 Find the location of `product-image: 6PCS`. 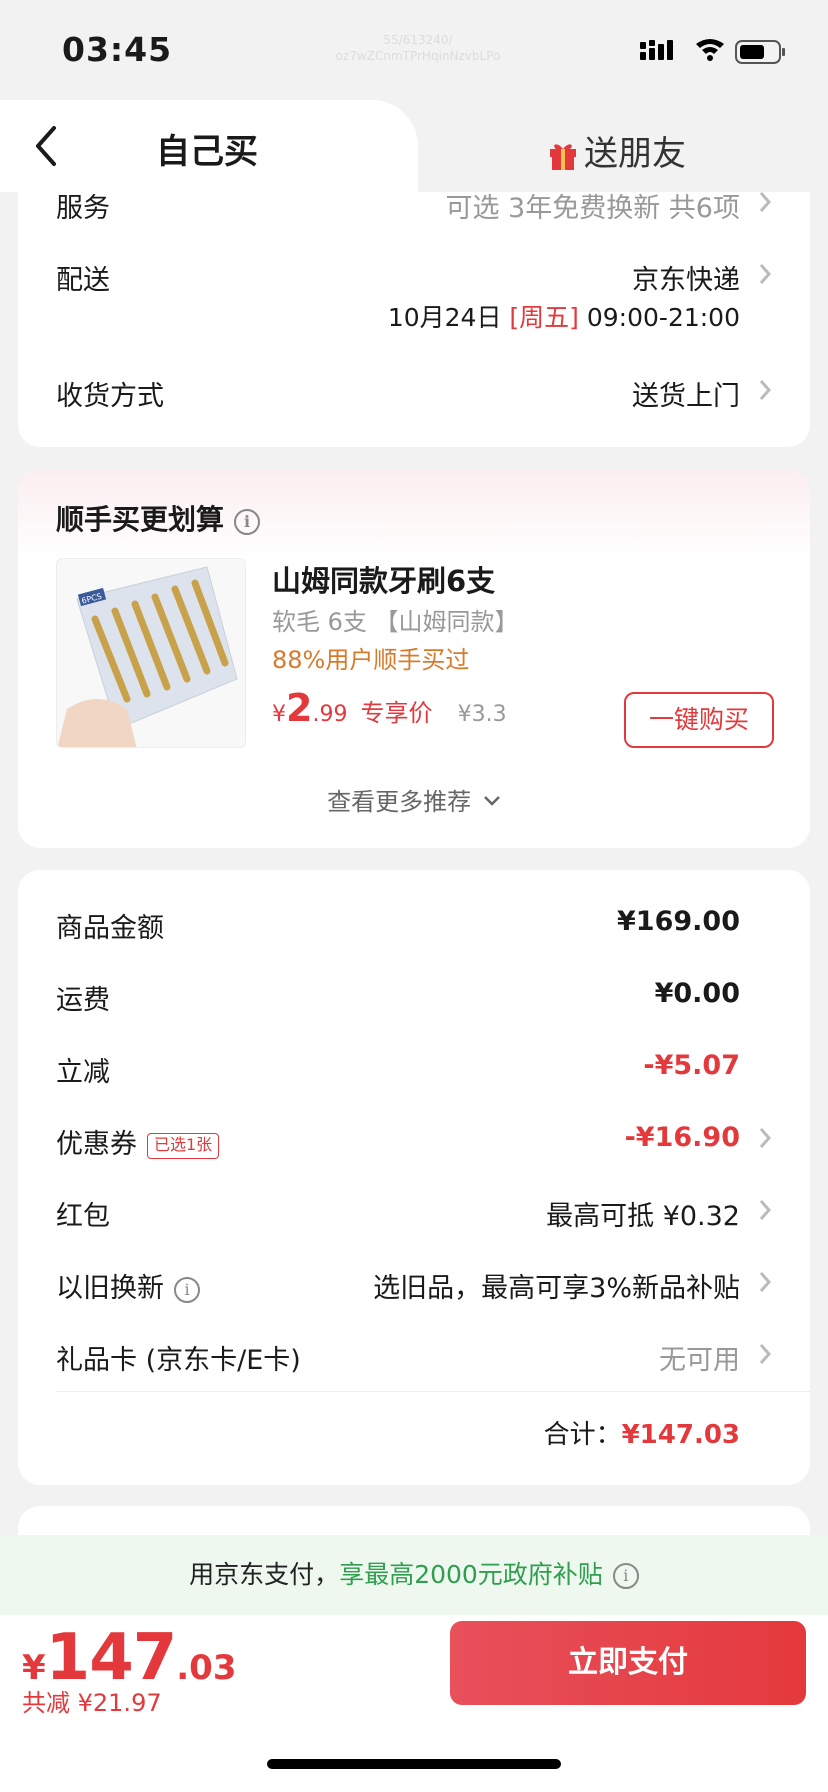

product-image: 6PCS is located at coordinates (151, 653).